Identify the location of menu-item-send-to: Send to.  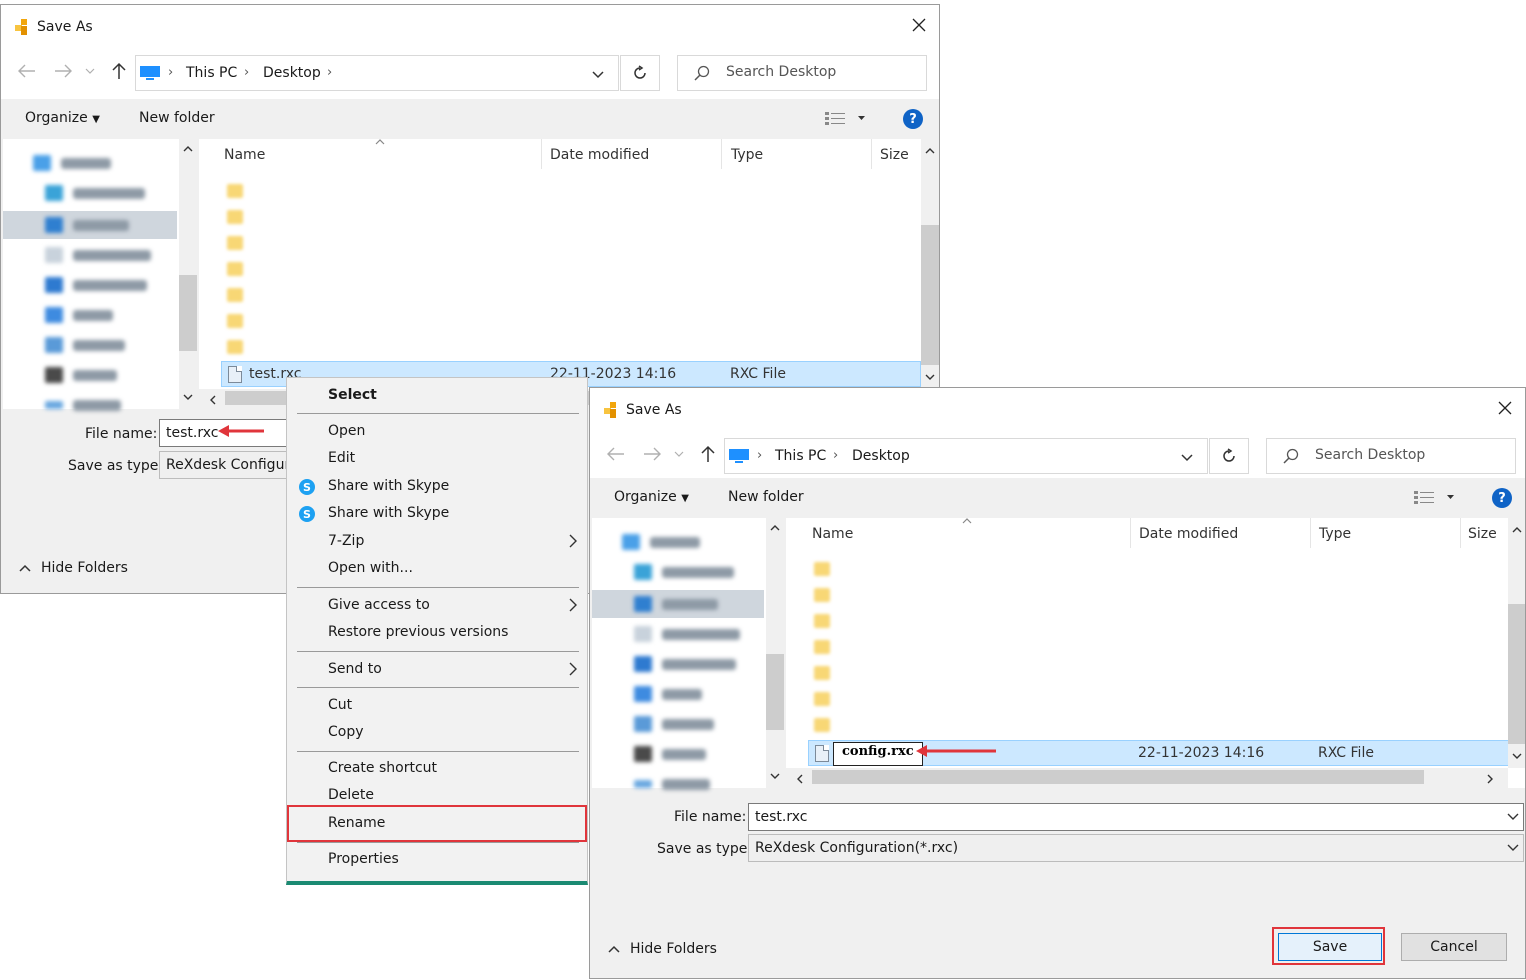
(355, 669).